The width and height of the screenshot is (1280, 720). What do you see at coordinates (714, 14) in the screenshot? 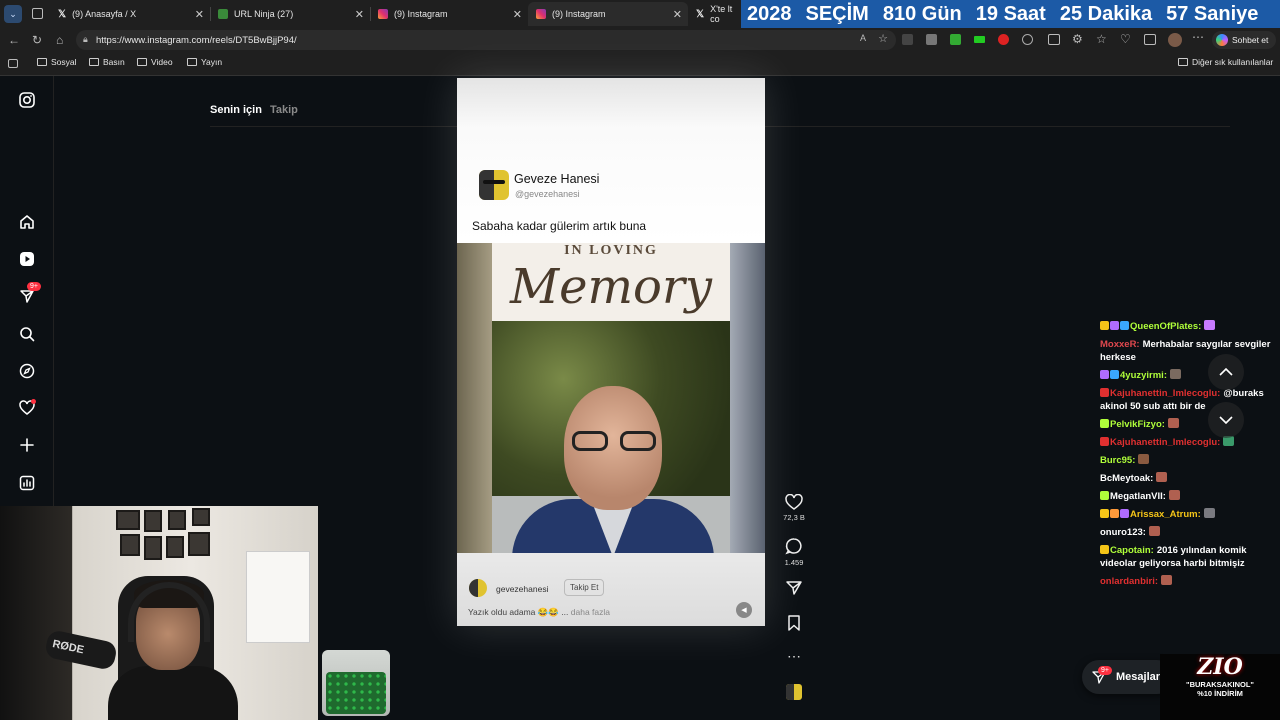
I see `tab-x-second: 𝕏 X'te lt co` at bounding box center [714, 14].